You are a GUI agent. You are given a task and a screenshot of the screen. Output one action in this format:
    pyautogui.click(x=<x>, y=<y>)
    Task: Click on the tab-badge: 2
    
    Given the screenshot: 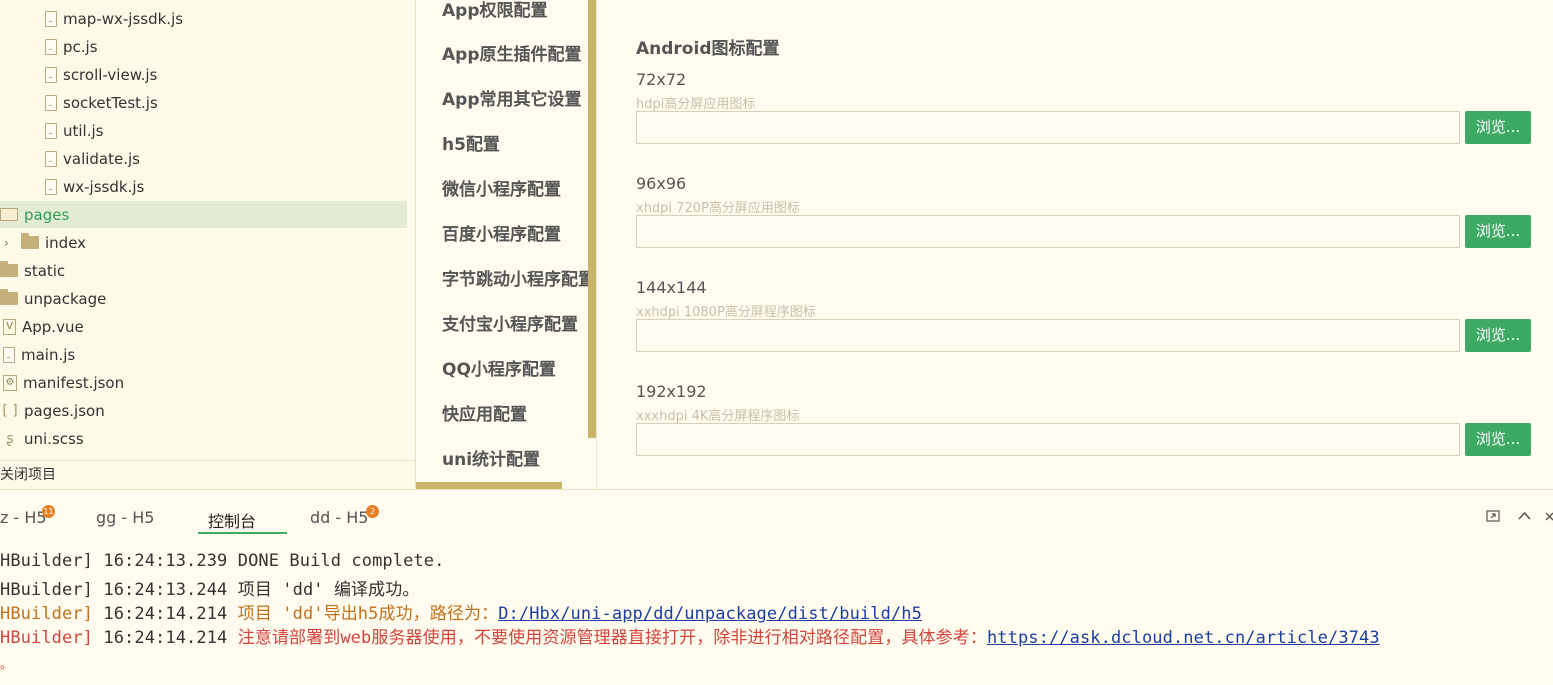 What is the action you would take?
    pyautogui.click(x=372, y=511)
    